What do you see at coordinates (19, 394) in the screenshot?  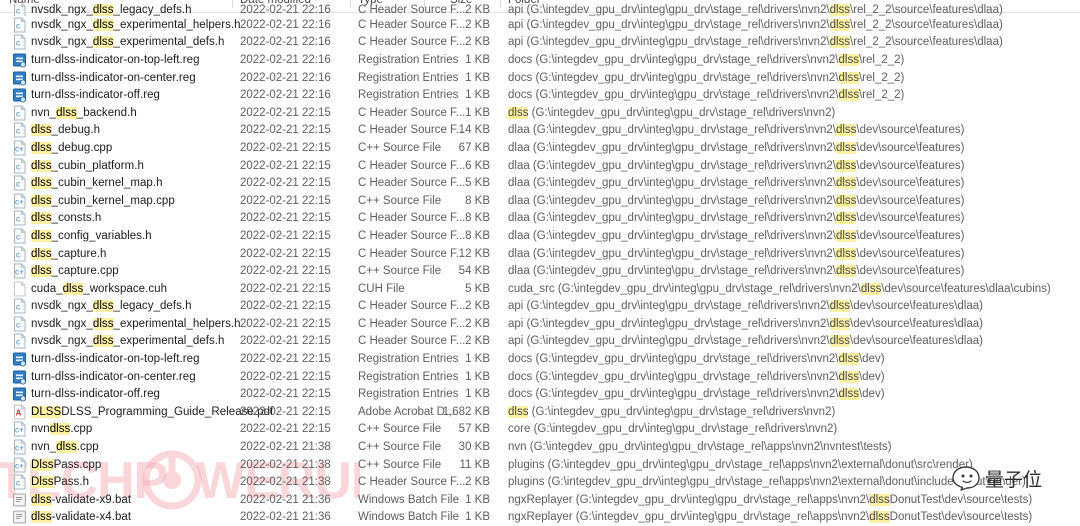 I see `registry-file-icon` at bounding box center [19, 394].